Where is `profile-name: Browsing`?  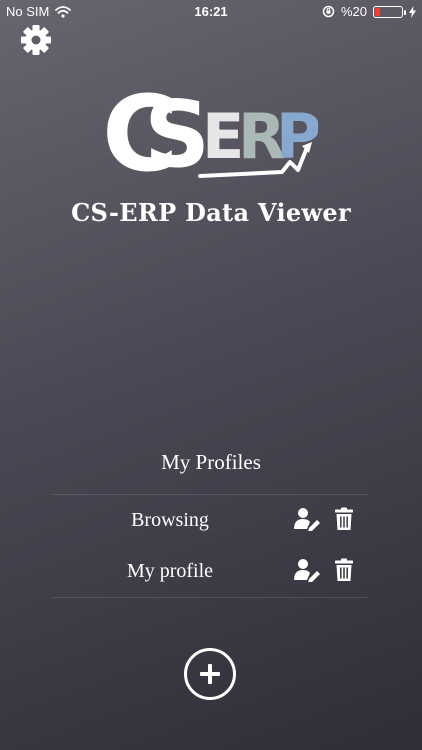
profile-name: Browsing is located at coordinates (170, 520).